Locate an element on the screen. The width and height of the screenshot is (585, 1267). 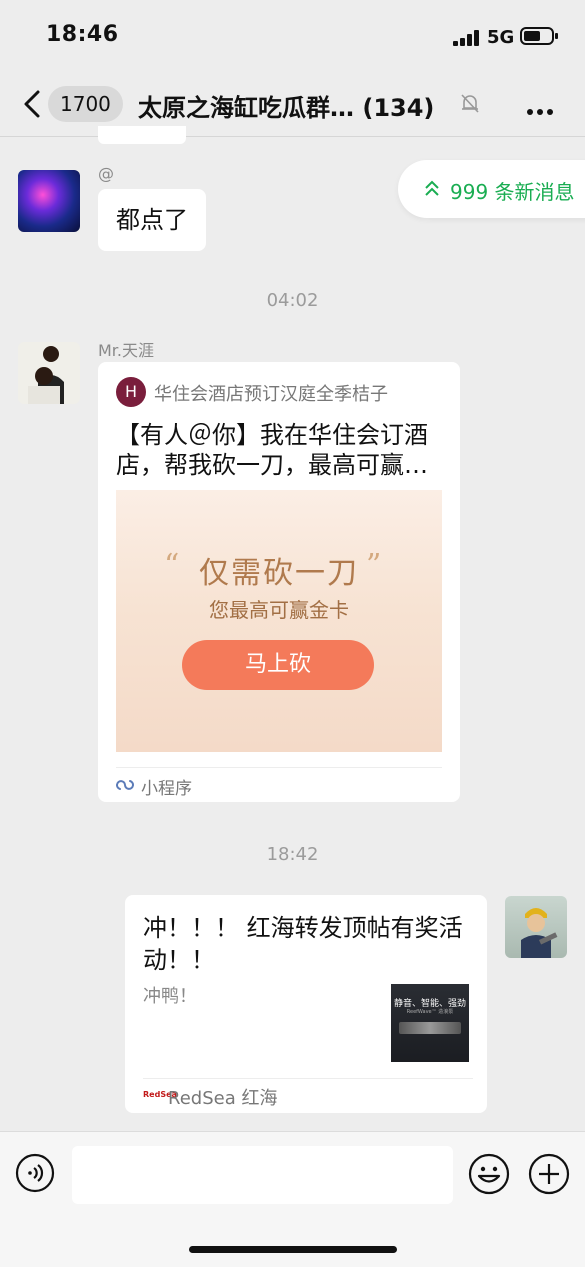
emoji-icon is located at coordinates (489, 1174).